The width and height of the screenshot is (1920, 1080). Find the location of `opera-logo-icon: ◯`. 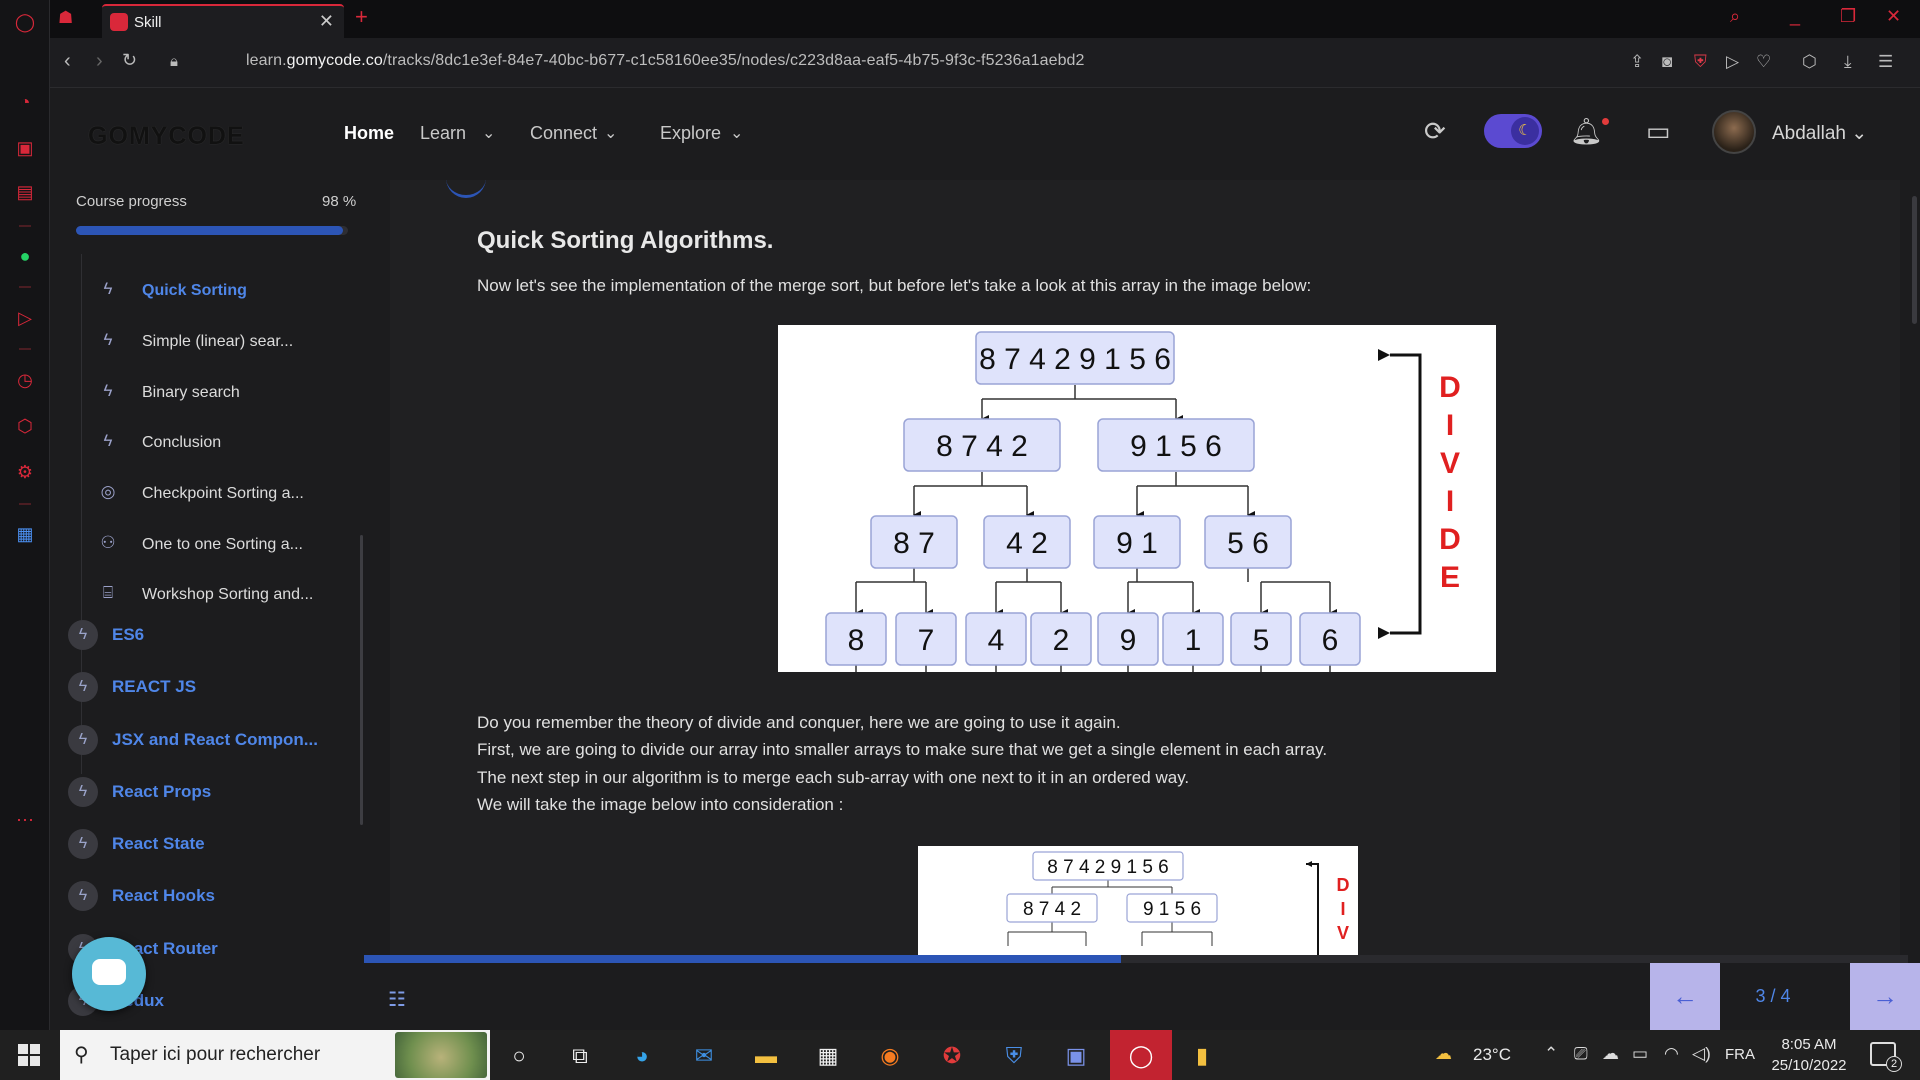

opera-logo-icon: ◯ is located at coordinates (25, 22).